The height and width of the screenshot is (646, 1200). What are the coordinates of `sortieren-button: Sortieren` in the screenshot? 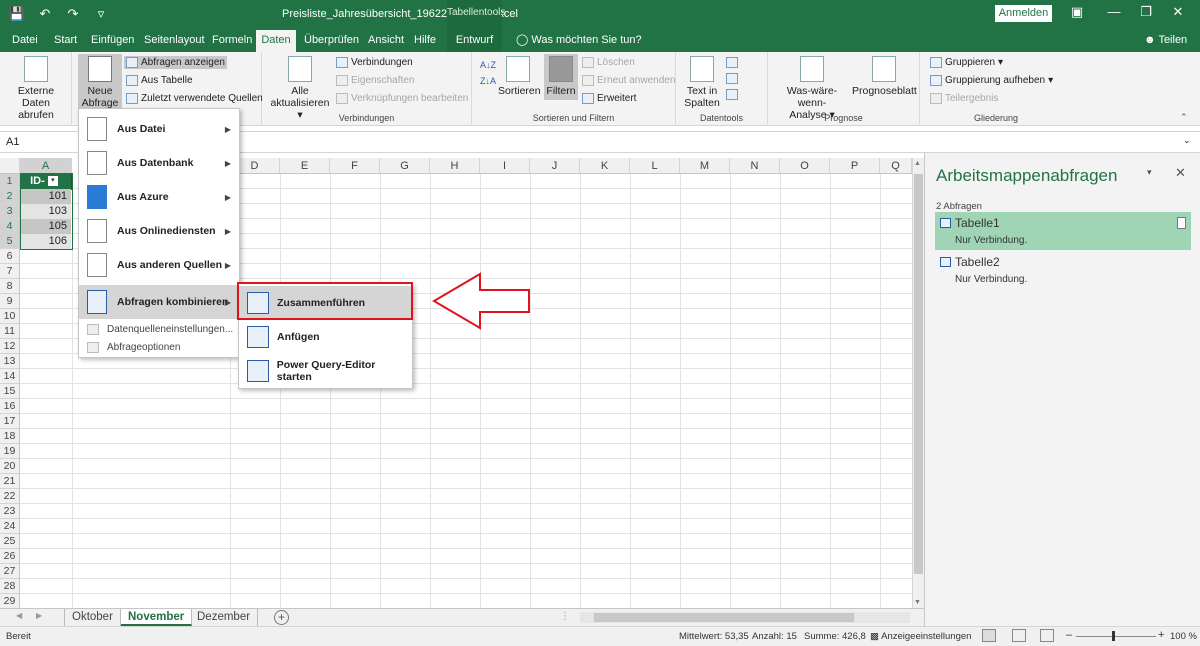 It's located at (519, 76).